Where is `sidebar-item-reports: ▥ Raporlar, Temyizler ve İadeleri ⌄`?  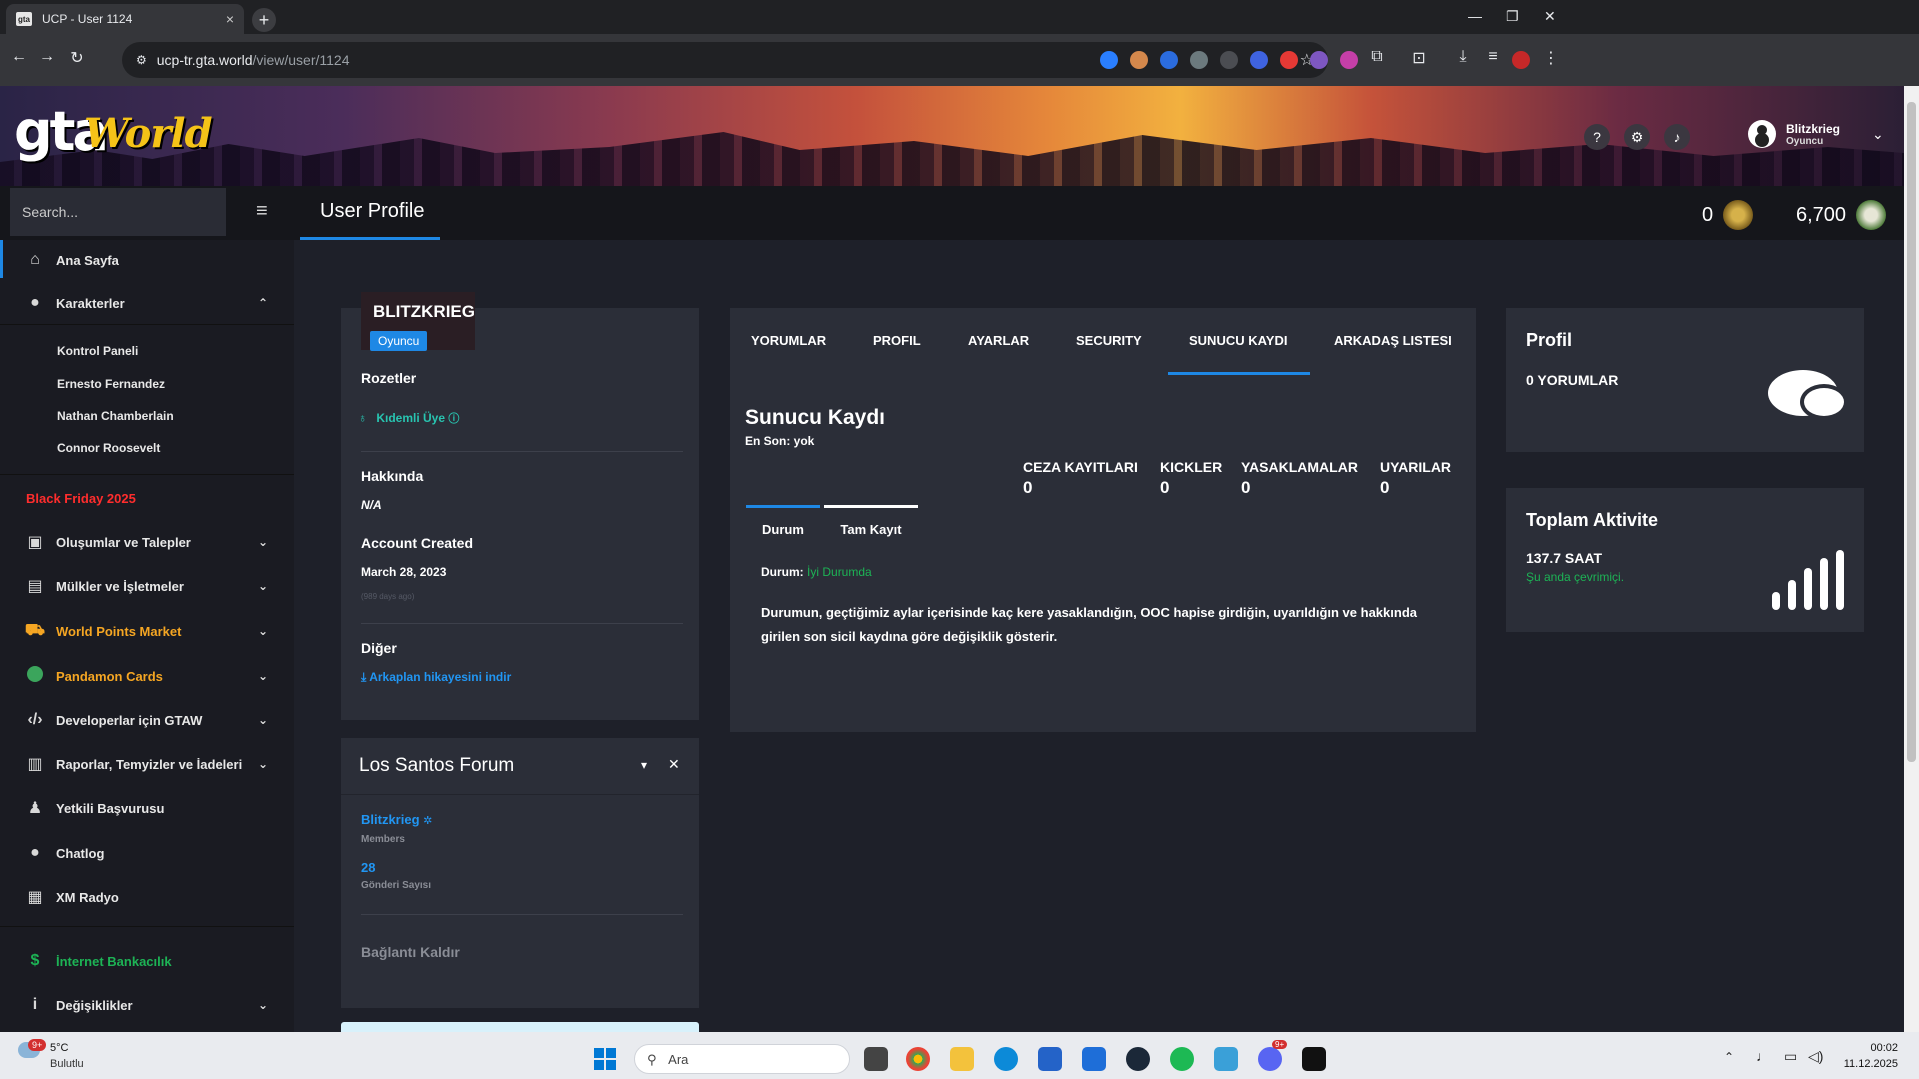
sidebar-item-reports: ▥ Raporlar, Temyizler ve İadeleri ⌄ is located at coordinates (147, 764).